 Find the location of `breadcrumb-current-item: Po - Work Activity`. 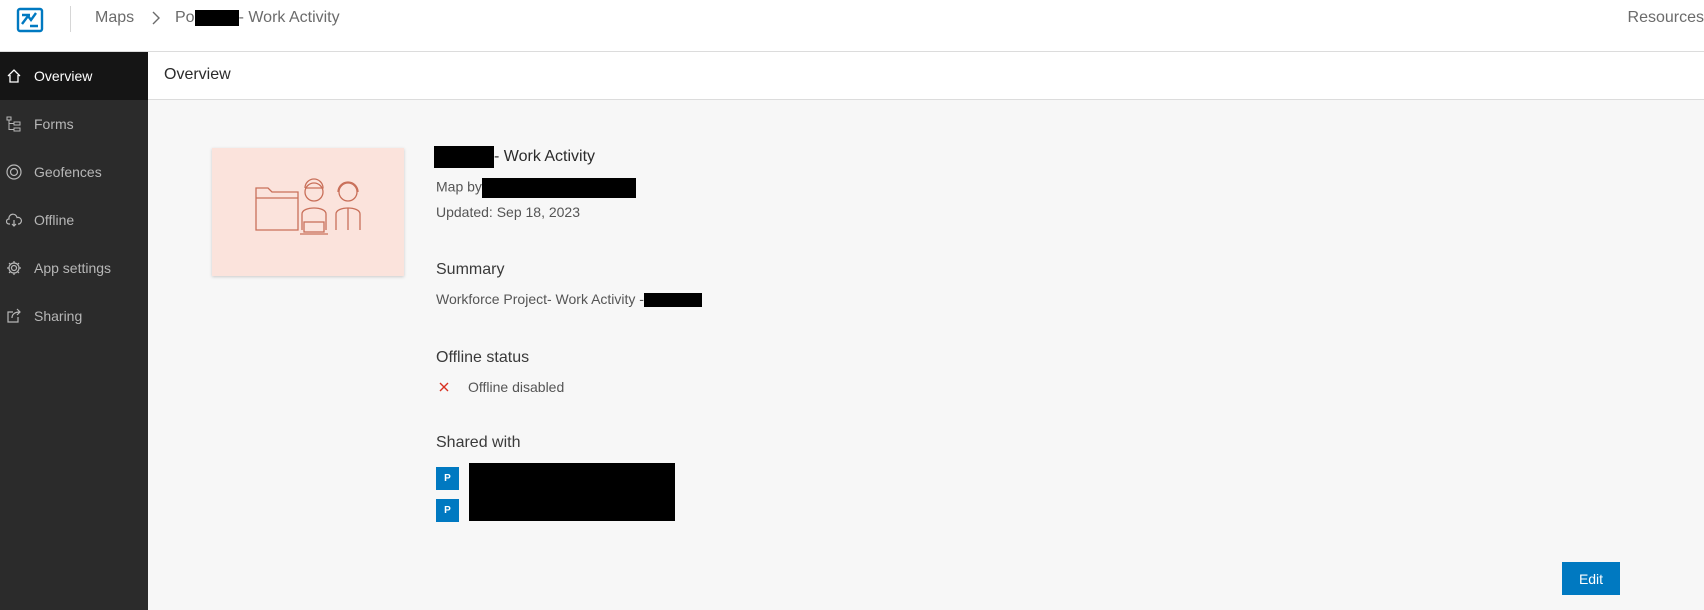

breadcrumb-current-item: Po - Work Activity is located at coordinates (257, 18).